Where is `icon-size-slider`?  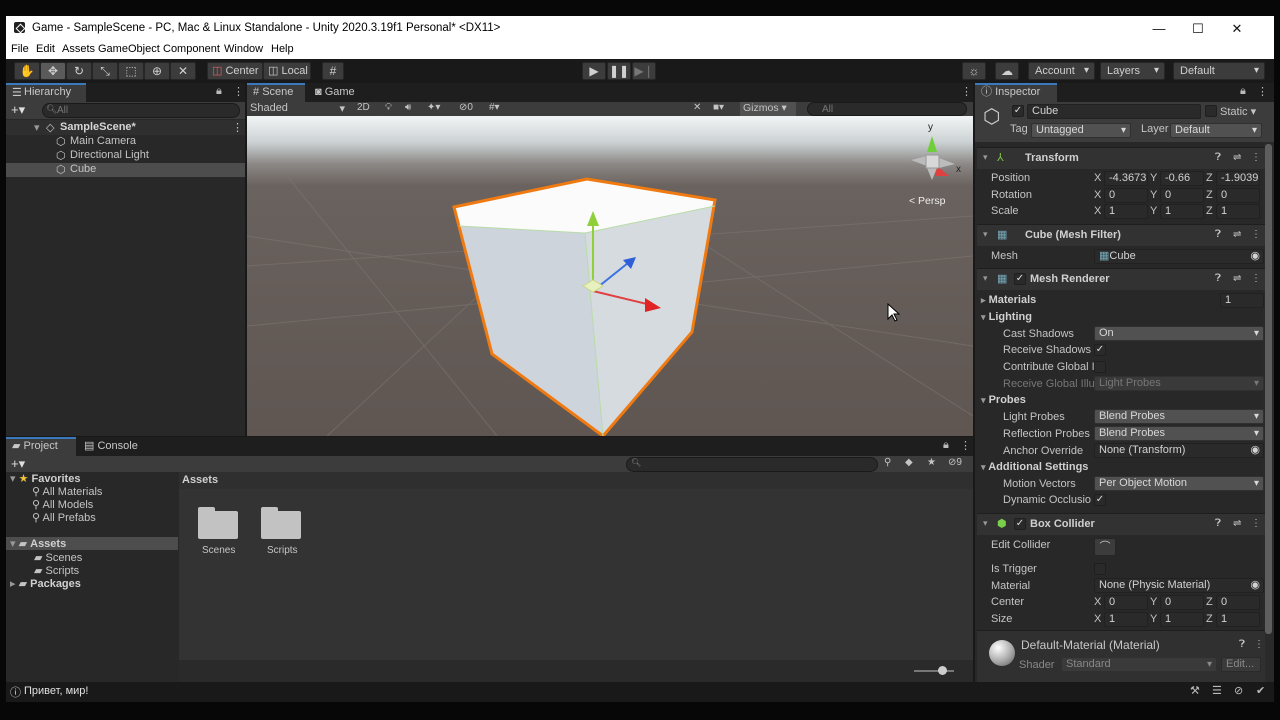 icon-size-slider is located at coordinates (934, 671).